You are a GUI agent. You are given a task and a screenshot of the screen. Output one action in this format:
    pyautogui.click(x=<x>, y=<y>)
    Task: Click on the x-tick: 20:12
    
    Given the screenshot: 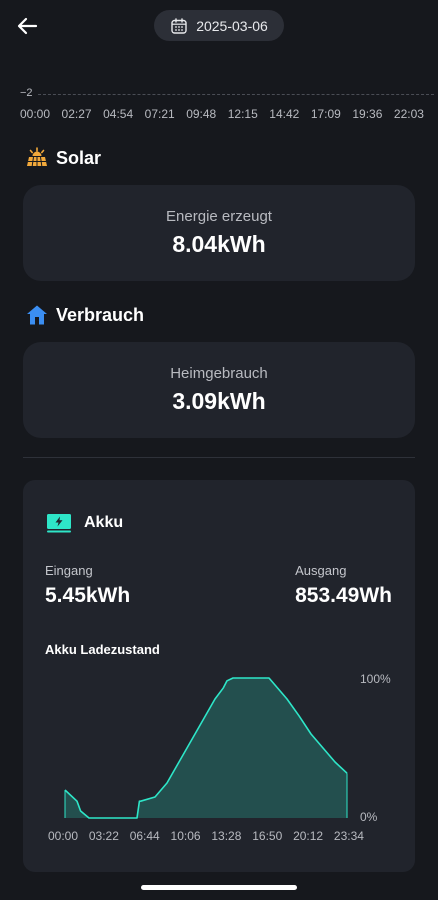 What is the action you would take?
    pyautogui.click(x=308, y=836)
    